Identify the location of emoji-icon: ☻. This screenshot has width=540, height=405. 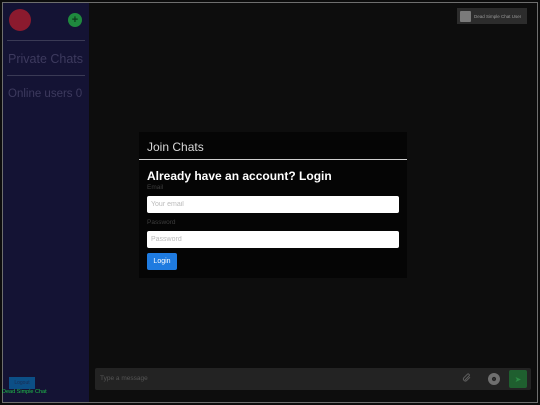
(494, 379).